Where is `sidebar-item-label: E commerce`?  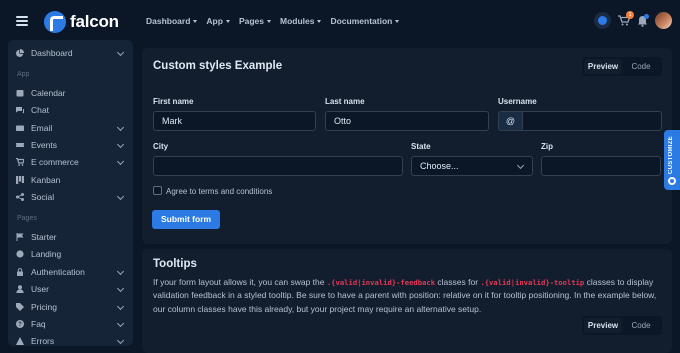
sidebar-item-label: E commerce is located at coordinates (55, 162).